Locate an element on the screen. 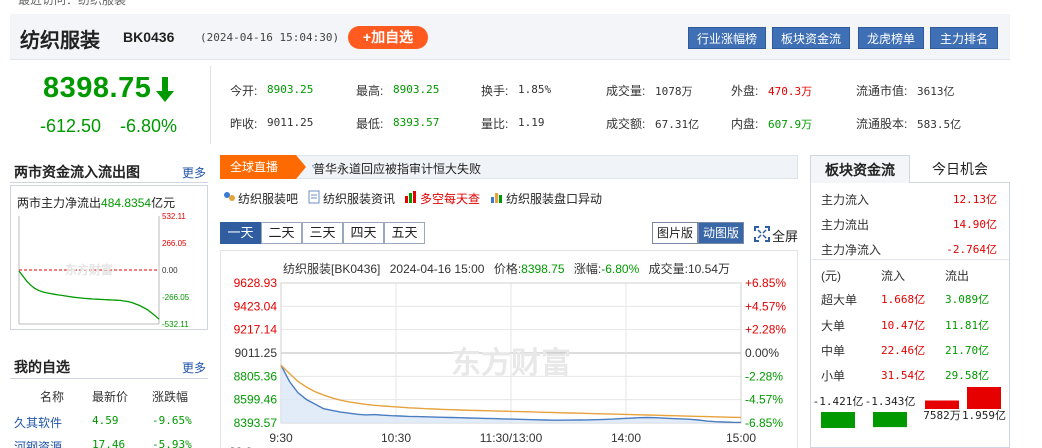 The width and height of the screenshot is (1042, 448). mini-tick-label: 0.00 is located at coordinates (170, 270).